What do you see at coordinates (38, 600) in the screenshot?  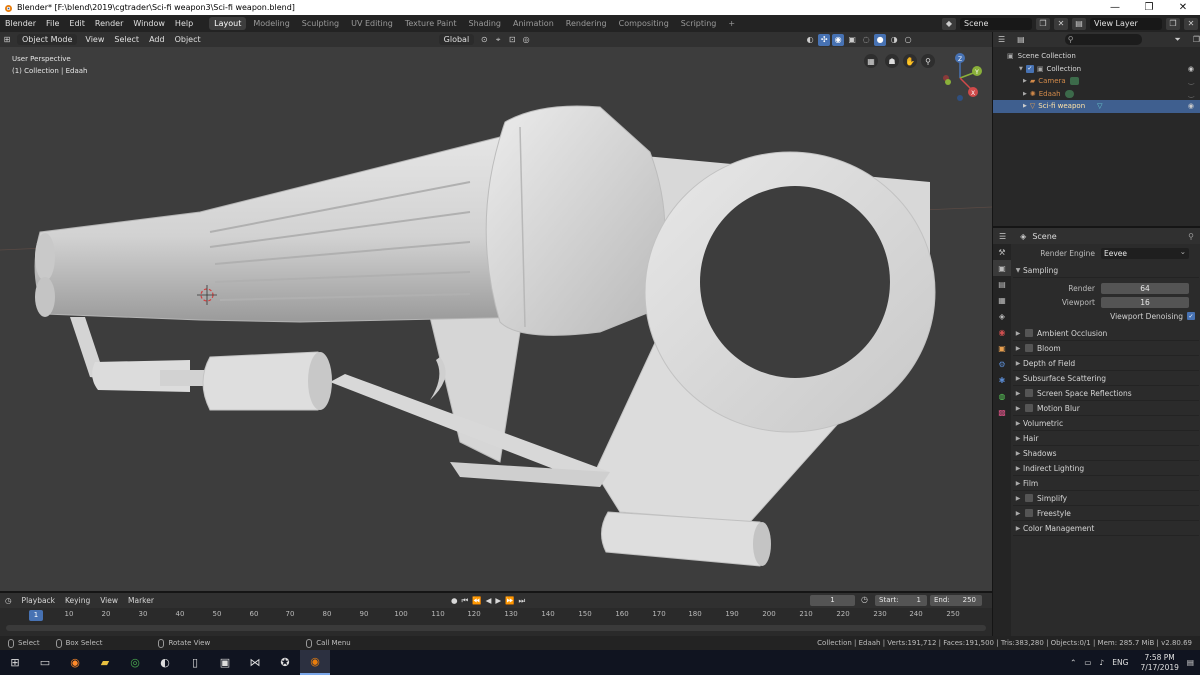 I see `timeline-menu-playback: Playback` at bounding box center [38, 600].